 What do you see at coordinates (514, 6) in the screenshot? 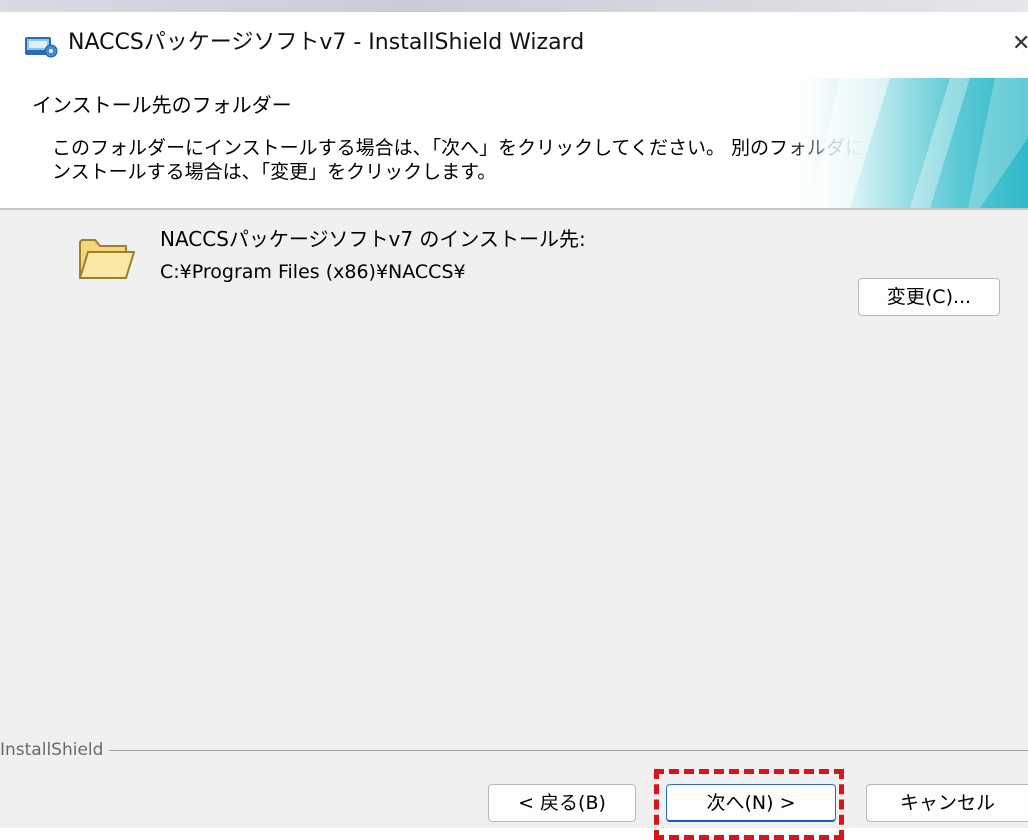
I see `background-strip` at bounding box center [514, 6].